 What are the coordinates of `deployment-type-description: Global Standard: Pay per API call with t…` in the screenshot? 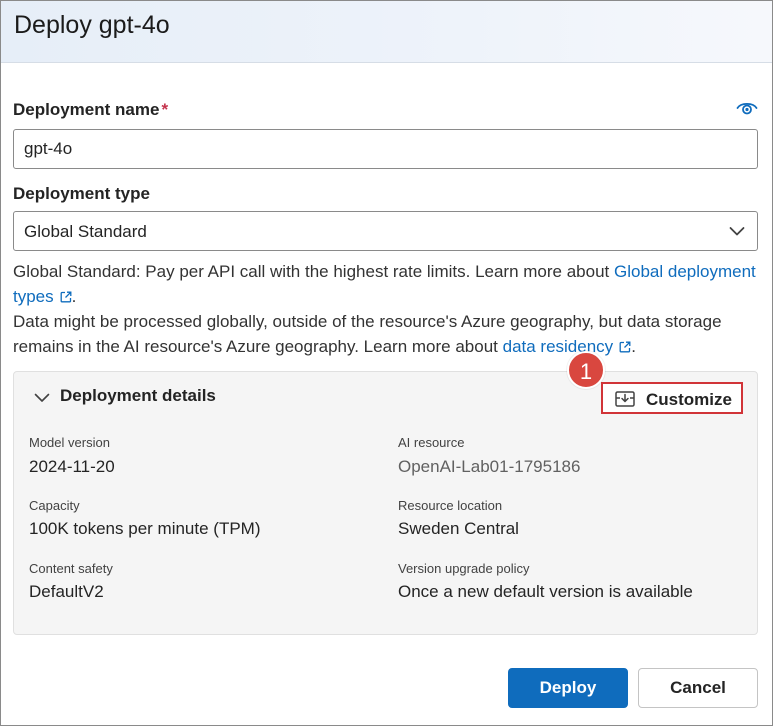 It's located at (384, 284).